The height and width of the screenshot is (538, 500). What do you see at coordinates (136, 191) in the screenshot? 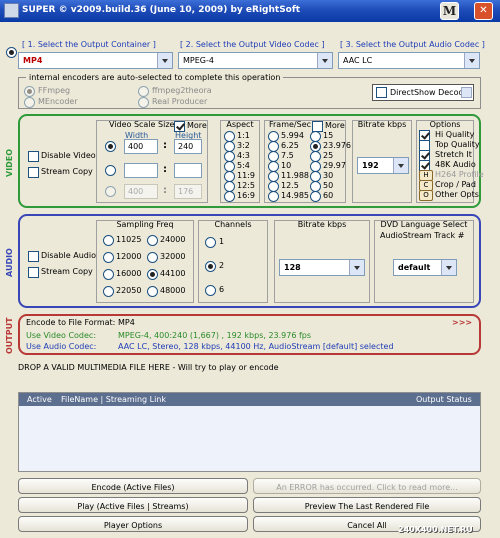
I see `width-value-3: 400` at bounding box center [136, 191].